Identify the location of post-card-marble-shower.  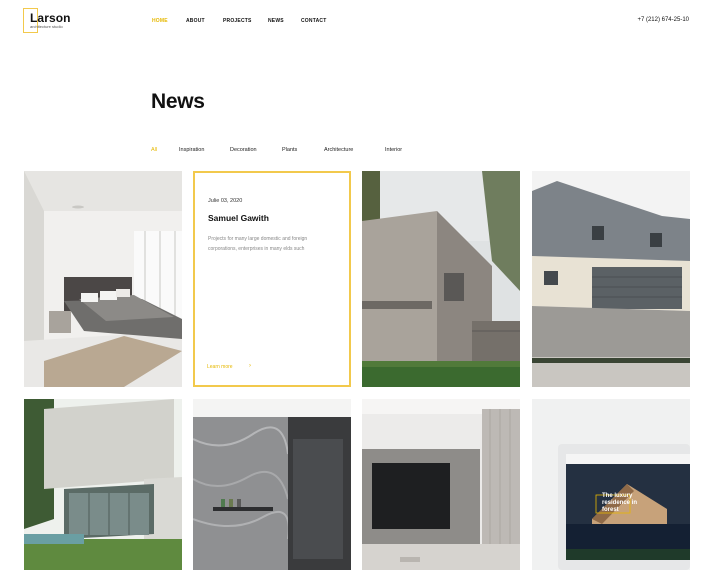
(272, 484).